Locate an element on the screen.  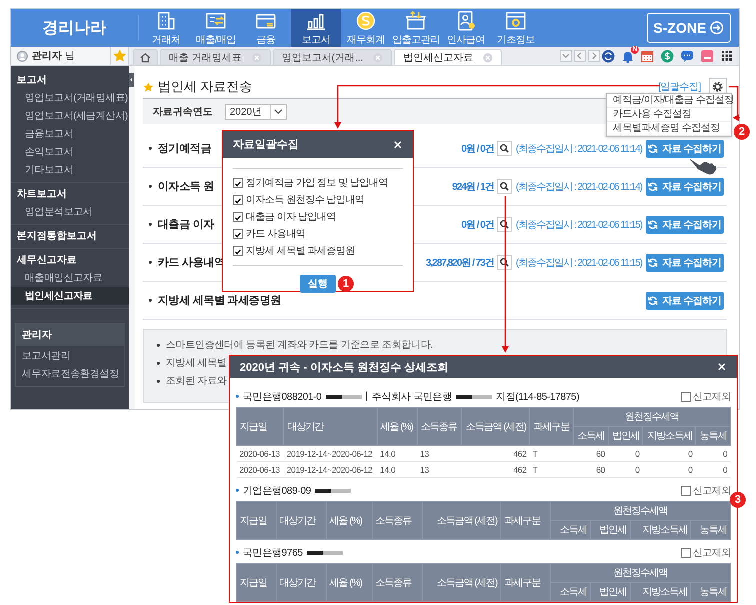
row-title: 대출금 이자 is located at coordinates (186, 225).